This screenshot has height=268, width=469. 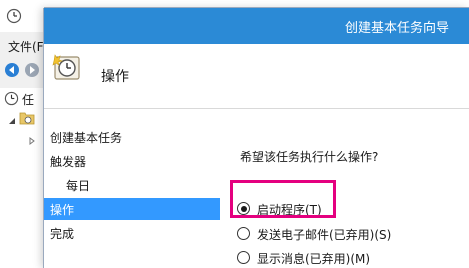 I want to click on toolbar, so click(x=25, y=71).